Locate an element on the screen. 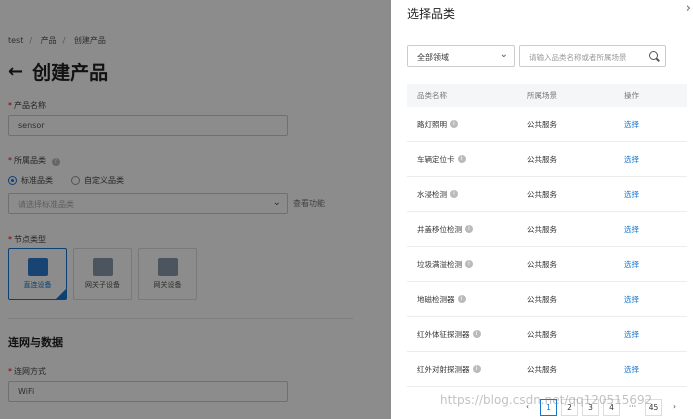 This screenshot has width=693, height=419. table-row: 井盖移位检测 i 公共服务 选择 is located at coordinates (547, 229).